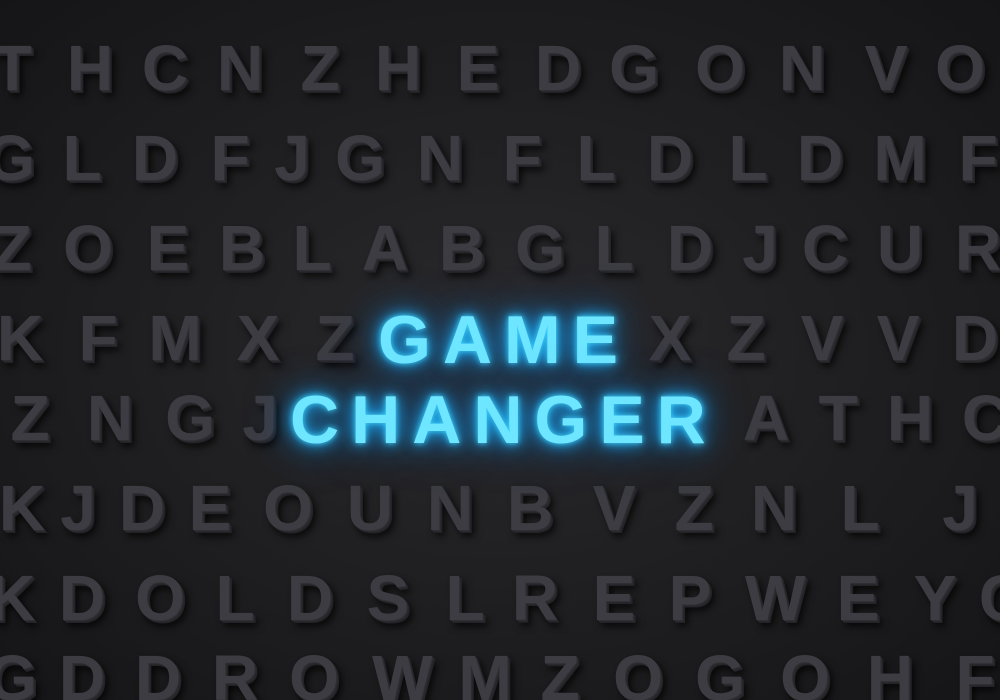 The height and width of the screenshot is (700, 1000). Describe the element at coordinates (500, 158) in the screenshot. I see `letter-row: G L D F J G N F L D L D M F` at that location.